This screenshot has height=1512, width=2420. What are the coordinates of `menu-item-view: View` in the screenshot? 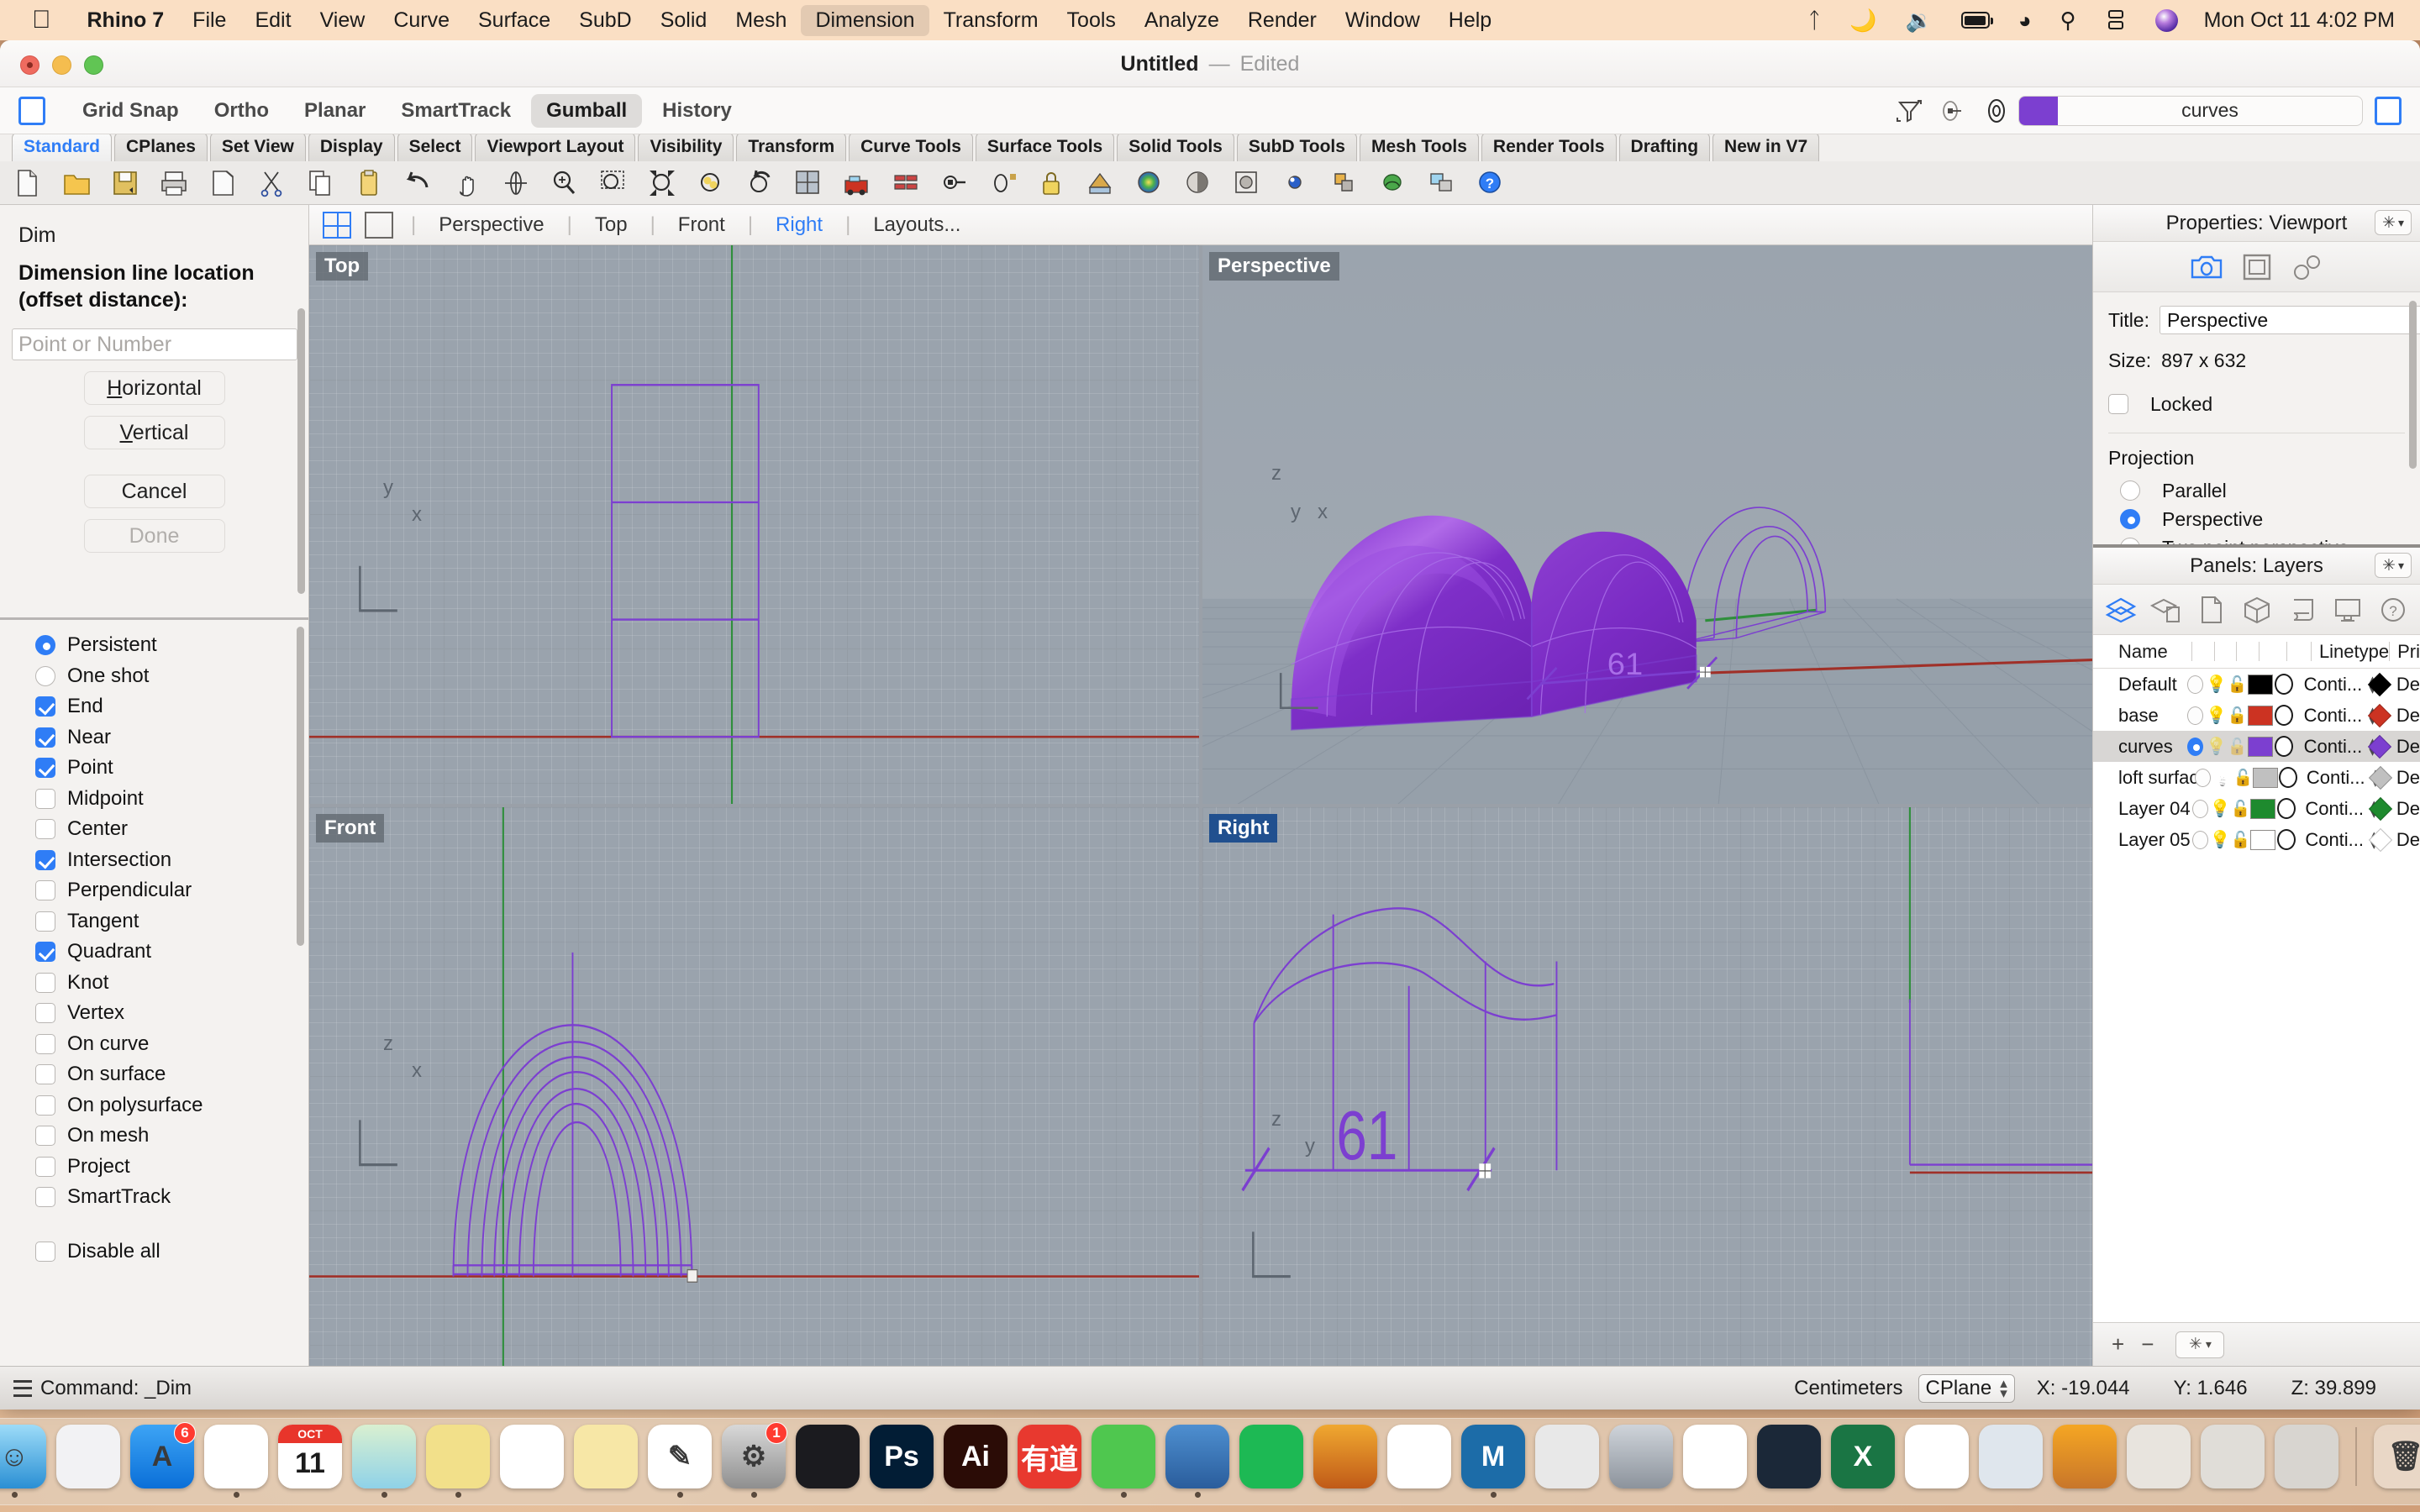 It's located at (343, 20).